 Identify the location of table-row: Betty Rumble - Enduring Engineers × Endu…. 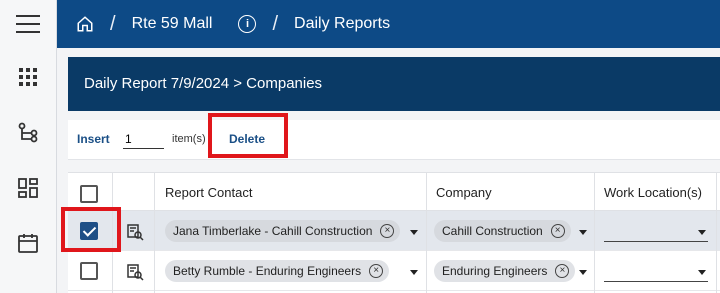
(394, 271).